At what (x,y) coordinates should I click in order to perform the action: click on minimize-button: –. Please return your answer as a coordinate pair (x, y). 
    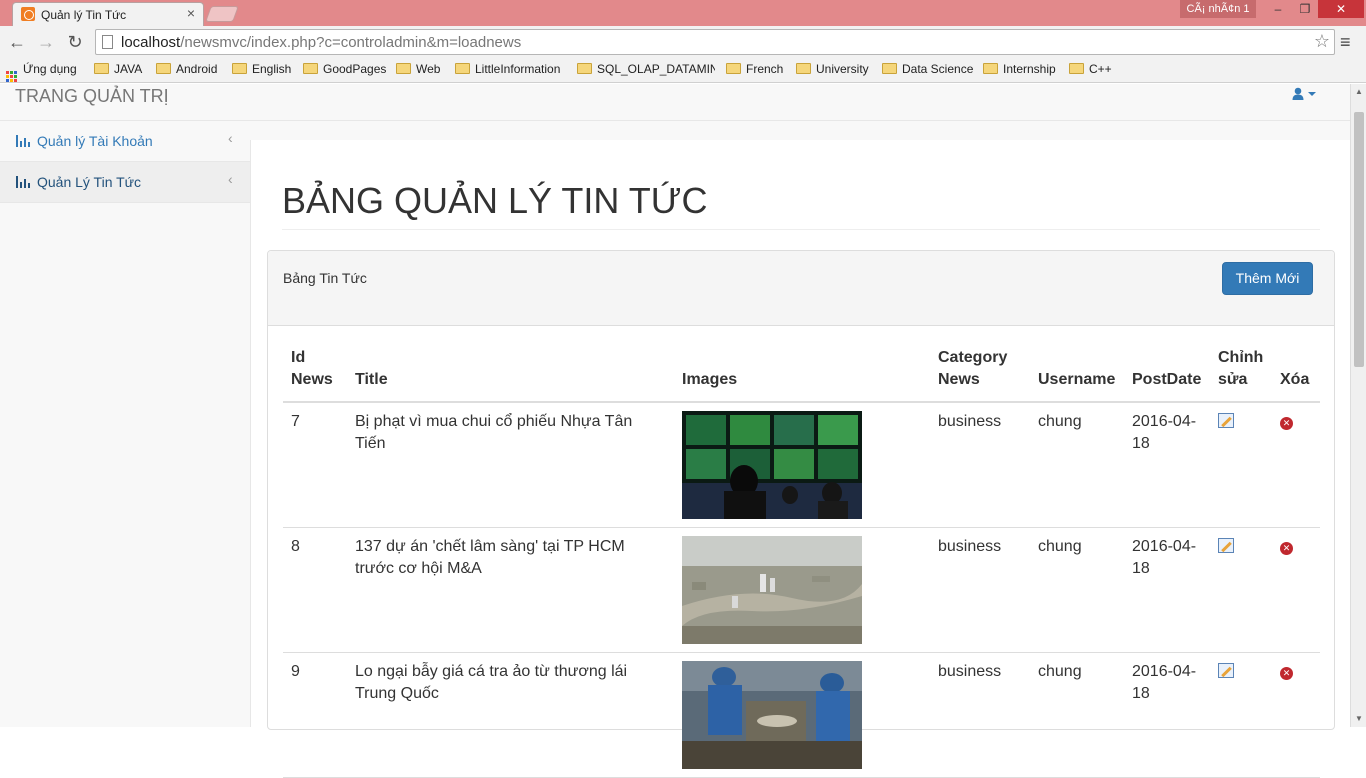
    Looking at the image, I should click on (1278, 9).